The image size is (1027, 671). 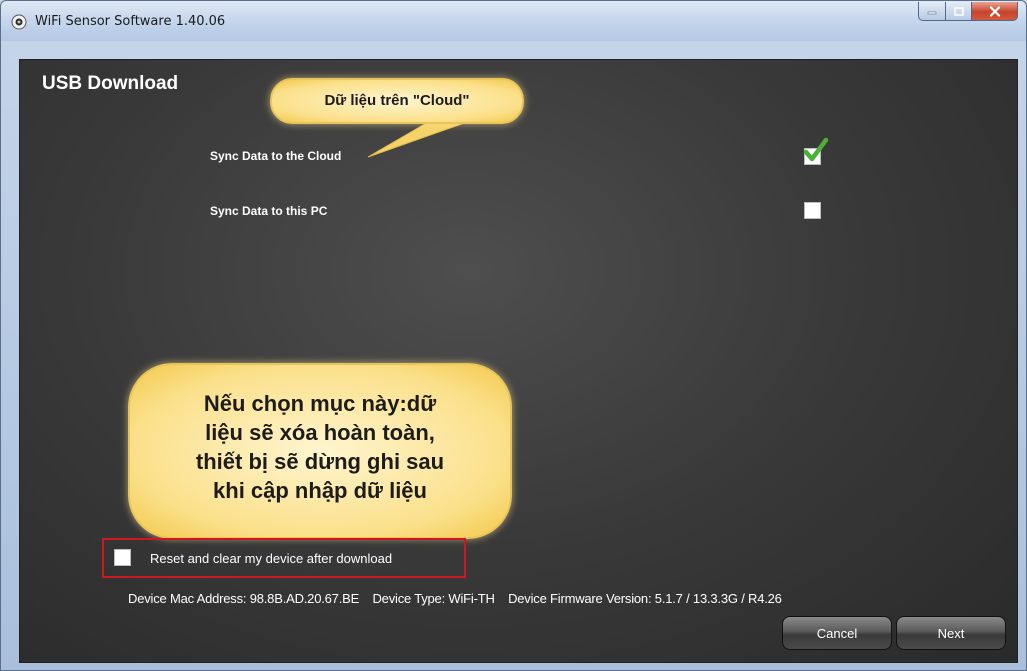 What do you see at coordinates (951, 633) in the screenshot?
I see `next-button: Next` at bounding box center [951, 633].